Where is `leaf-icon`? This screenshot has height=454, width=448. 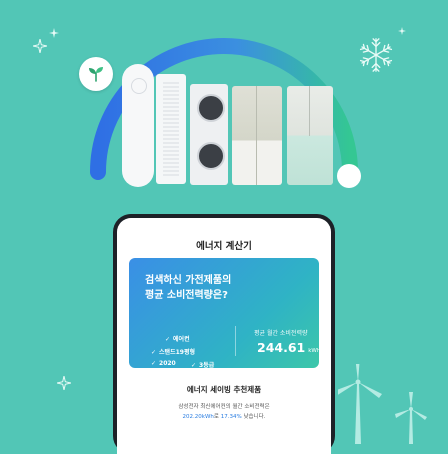
leaf-icon is located at coordinates (96, 74).